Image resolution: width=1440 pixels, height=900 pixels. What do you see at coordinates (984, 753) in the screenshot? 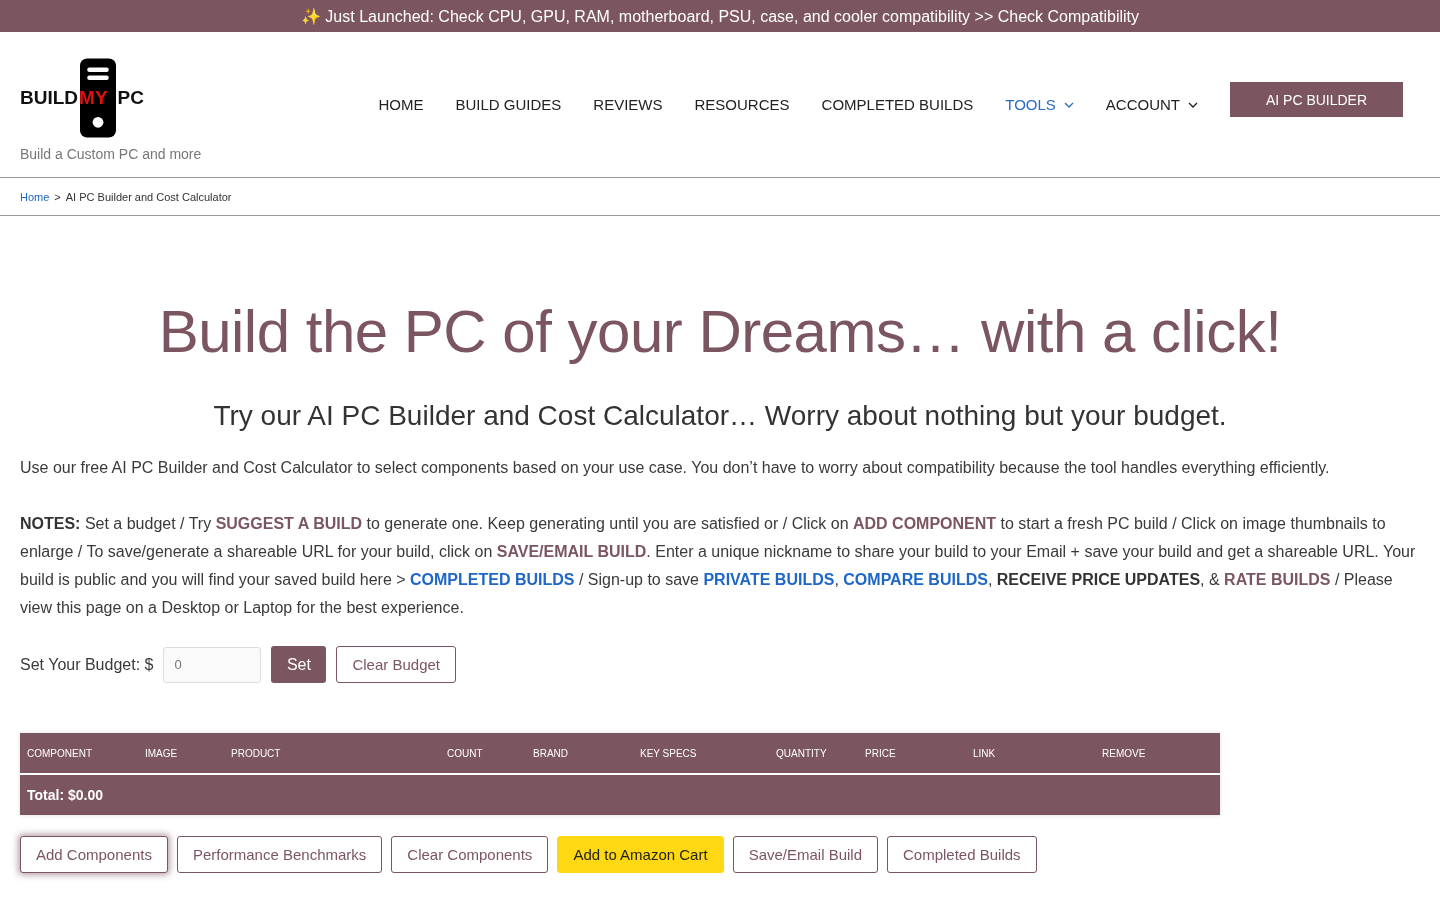
I see `column-header: LINK` at bounding box center [984, 753].